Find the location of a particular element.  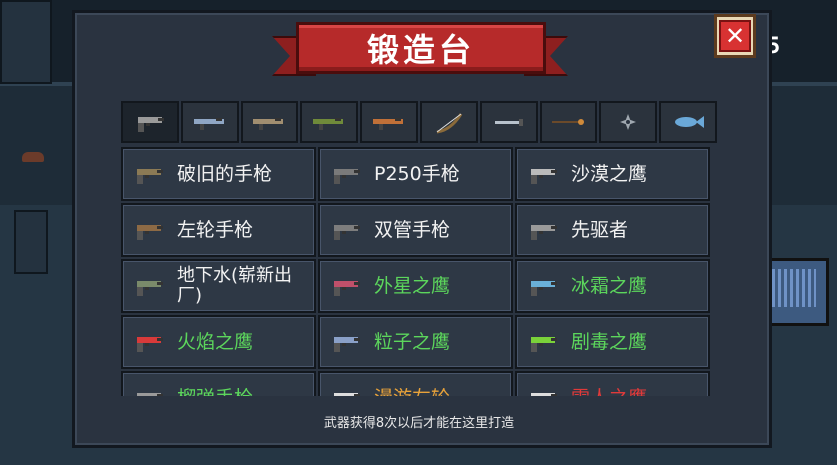

weapon-item: 火焰之鹰 is located at coordinates (218, 342).